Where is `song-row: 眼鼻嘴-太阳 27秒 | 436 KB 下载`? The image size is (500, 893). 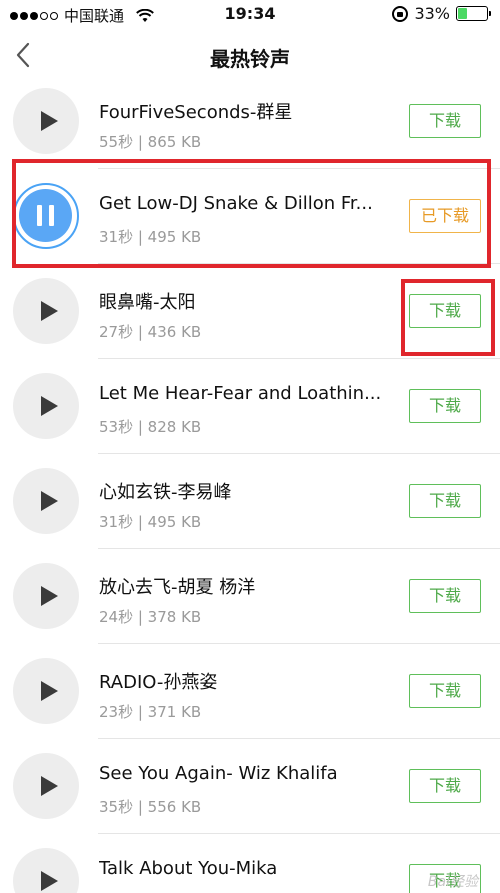
song-row: 眼鼻嘴-太阳 27秒 | 436 KB 下载 is located at coordinates (250, 311).